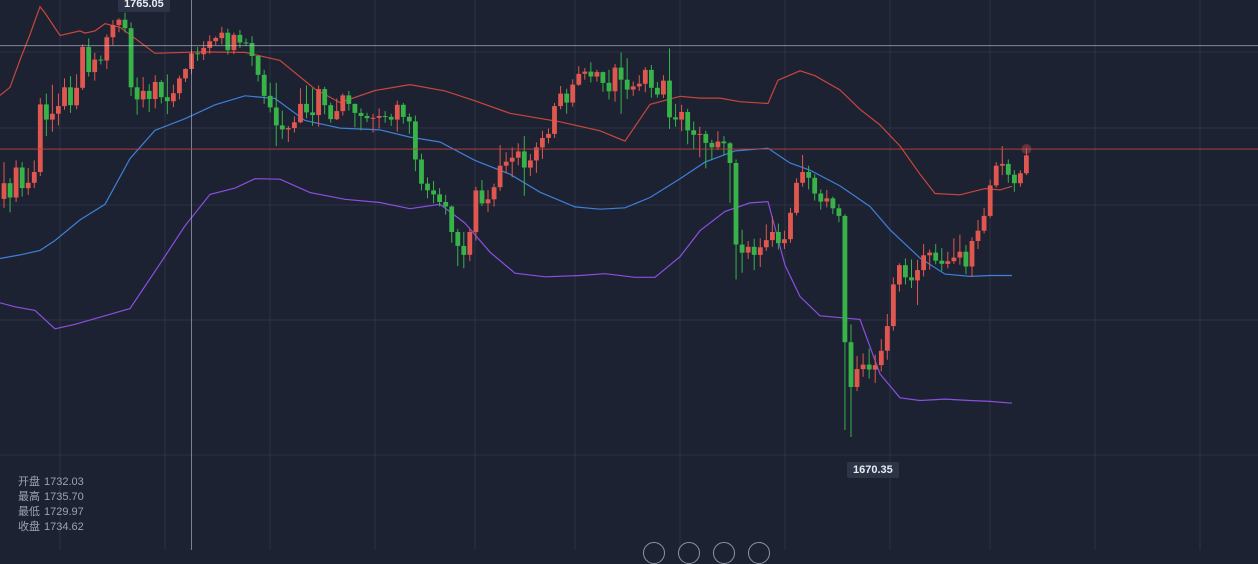 The width and height of the screenshot is (1258, 564). What do you see at coordinates (64, 497) in the screenshot?
I see `high-value: 1735.70` at bounding box center [64, 497].